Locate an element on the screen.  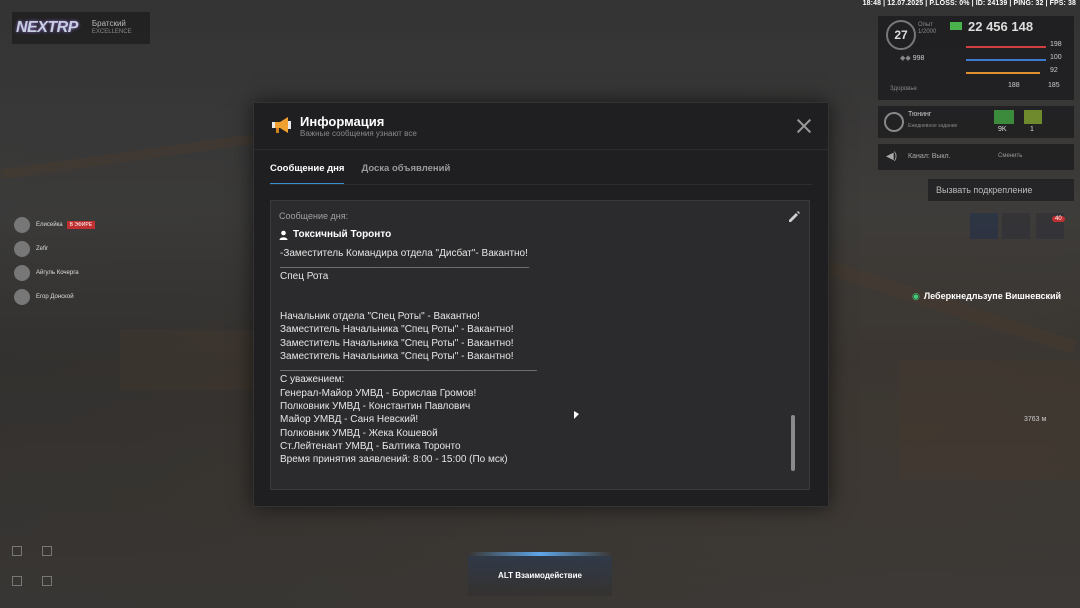
radio-channel-panel: ◀) Канал: Выкл. Сменить is located at coordinates (976, 157).